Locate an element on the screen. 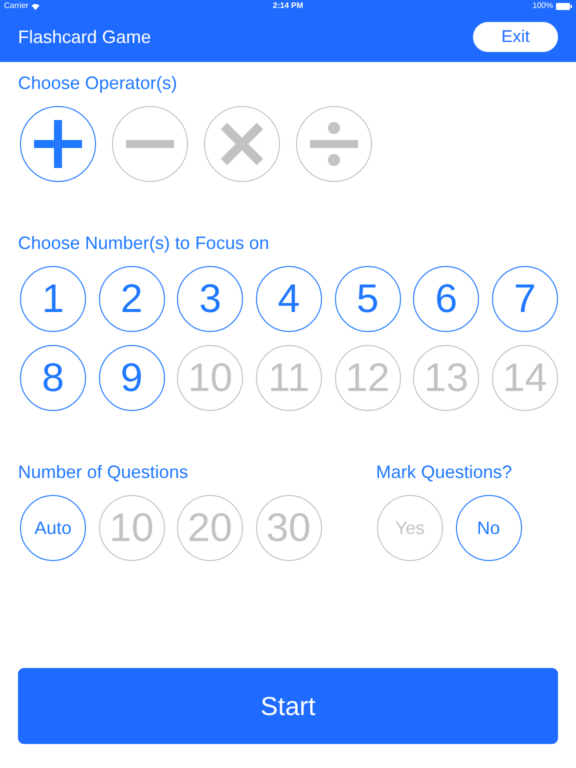 The height and width of the screenshot is (768, 576). start-button: Start is located at coordinates (288, 706).